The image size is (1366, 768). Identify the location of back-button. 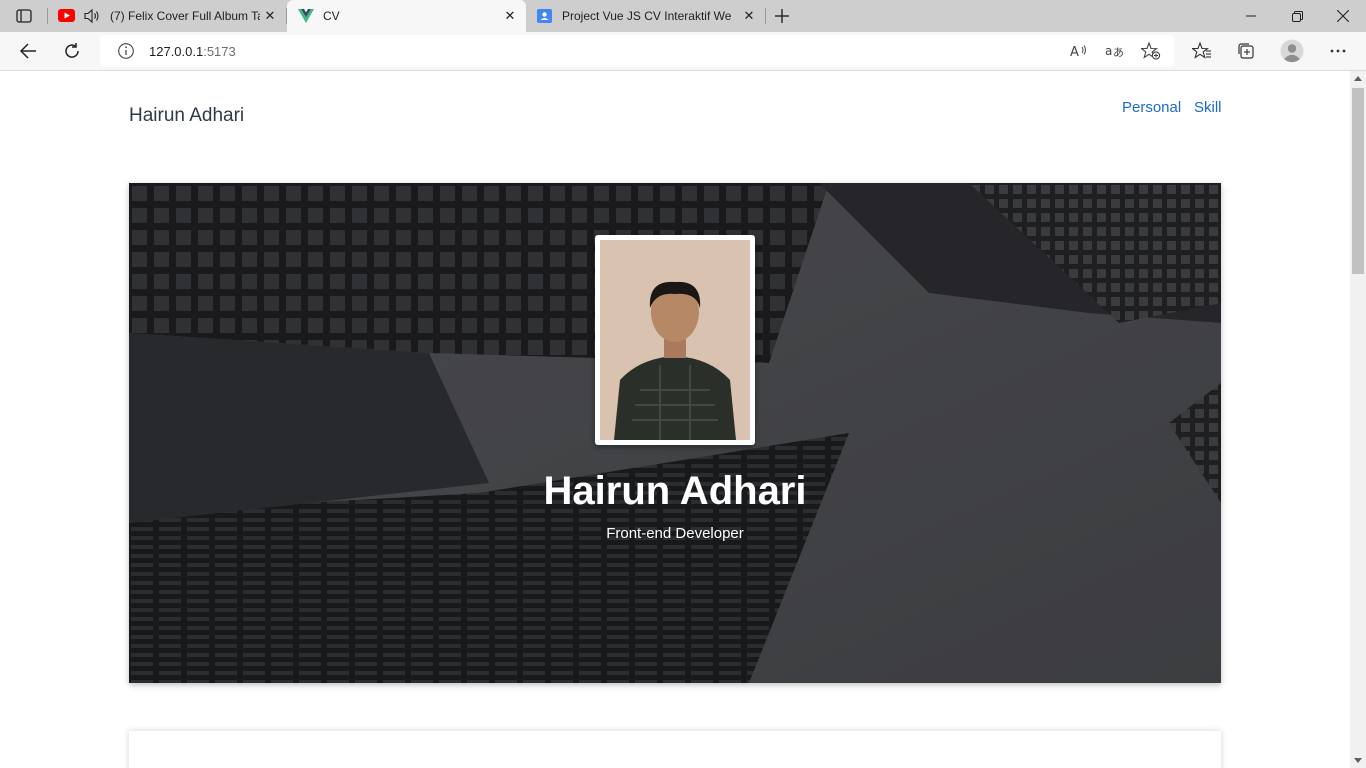
(28, 51).